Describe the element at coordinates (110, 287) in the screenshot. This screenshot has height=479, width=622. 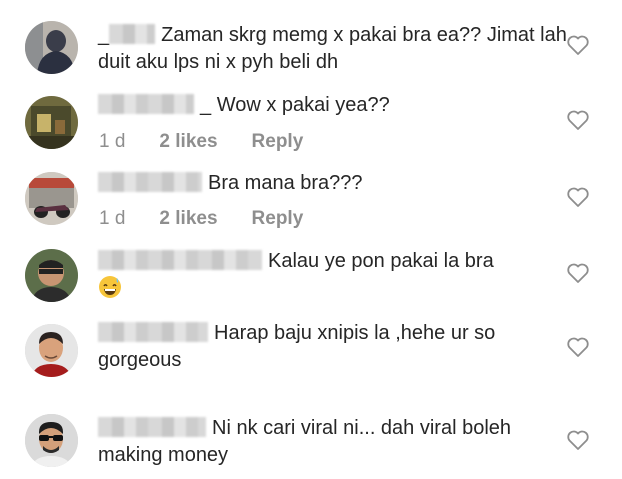
I see `grinning-sweat-emoji` at that location.